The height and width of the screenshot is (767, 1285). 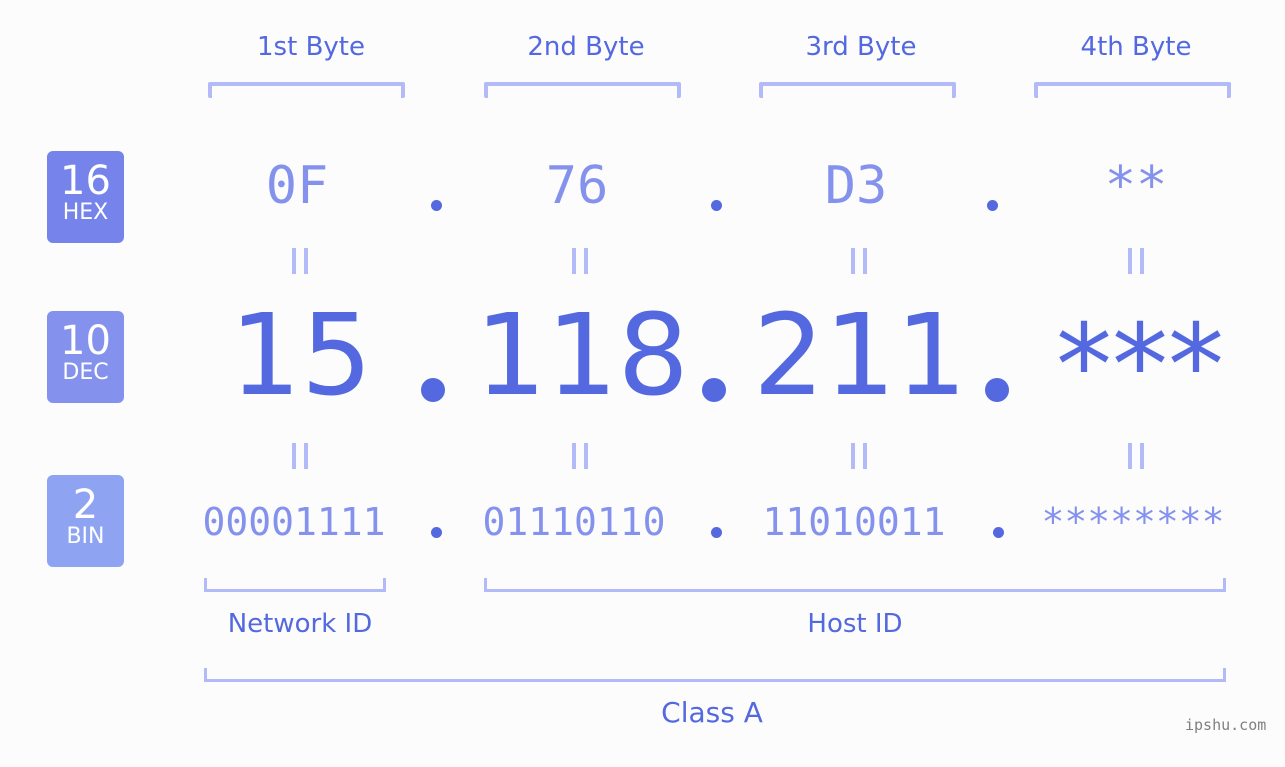 What do you see at coordinates (1140, 366) in the screenshot?
I see `dec-value-4: ***` at bounding box center [1140, 366].